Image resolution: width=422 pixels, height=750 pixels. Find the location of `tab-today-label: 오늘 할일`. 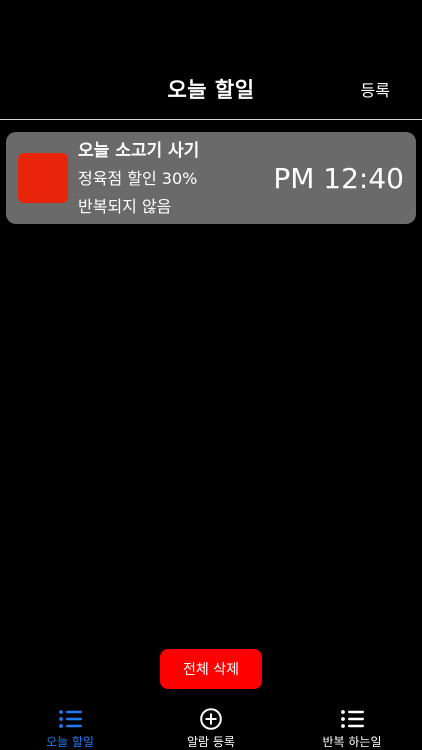

tab-today-label: 오늘 할일 is located at coordinates (70, 742).